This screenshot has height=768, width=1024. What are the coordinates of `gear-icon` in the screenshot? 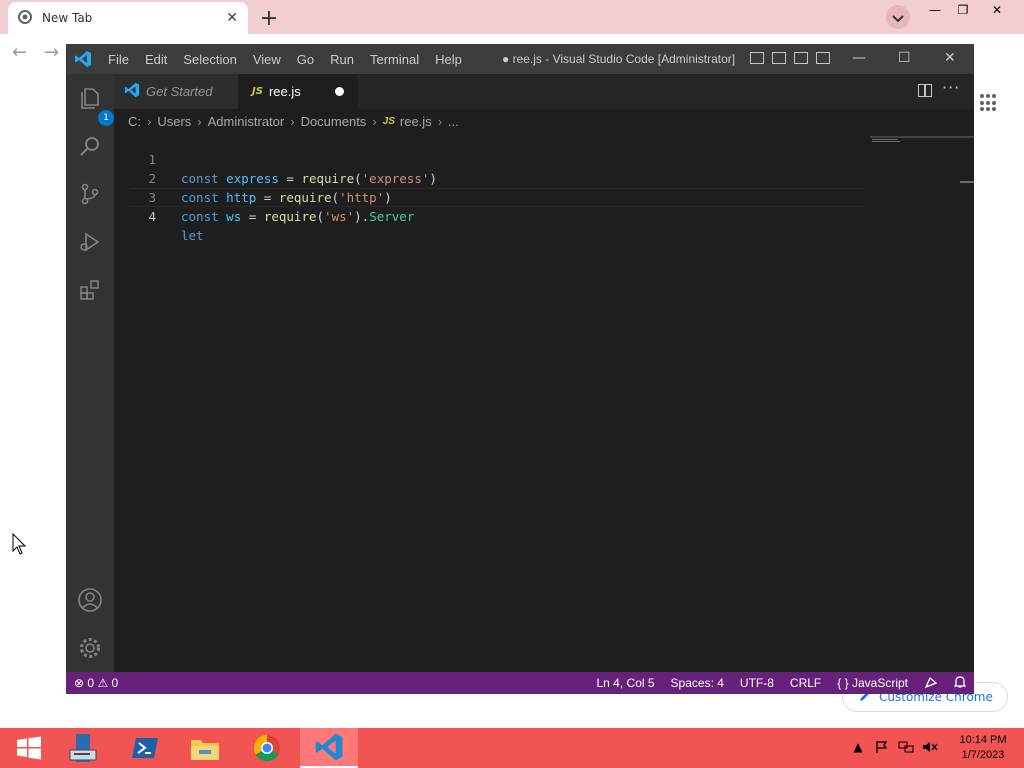 It's located at (90, 648).